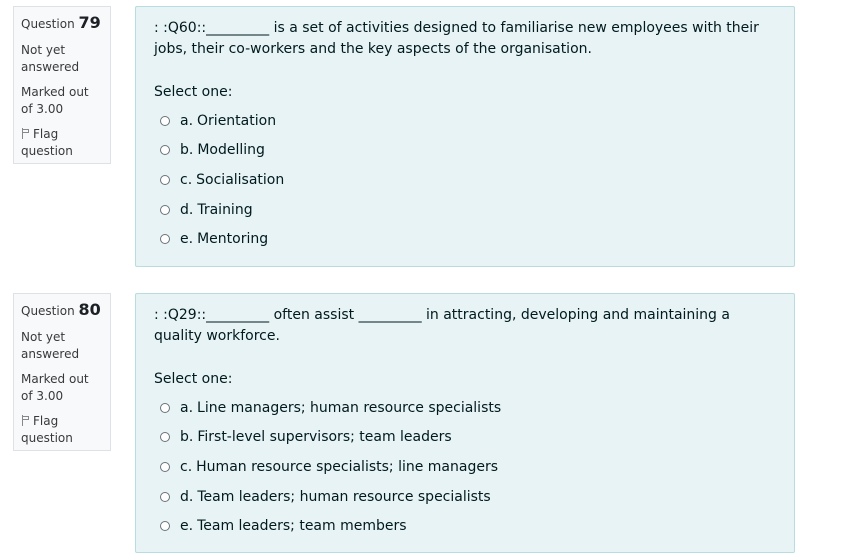 The height and width of the screenshot is (554, 864). I want to click on question-number: 80, so click(89, 309).